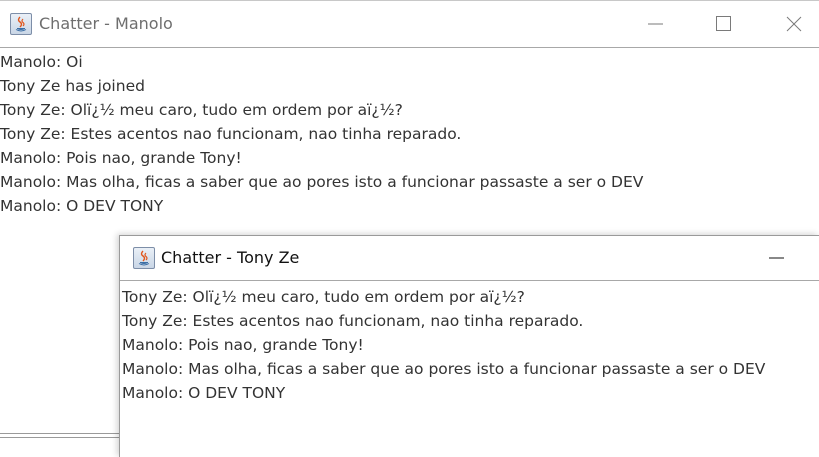  What do you see at coordinates (794, 24) in the screenshot?
I see `close-icon` at bounding box center [794, 24].